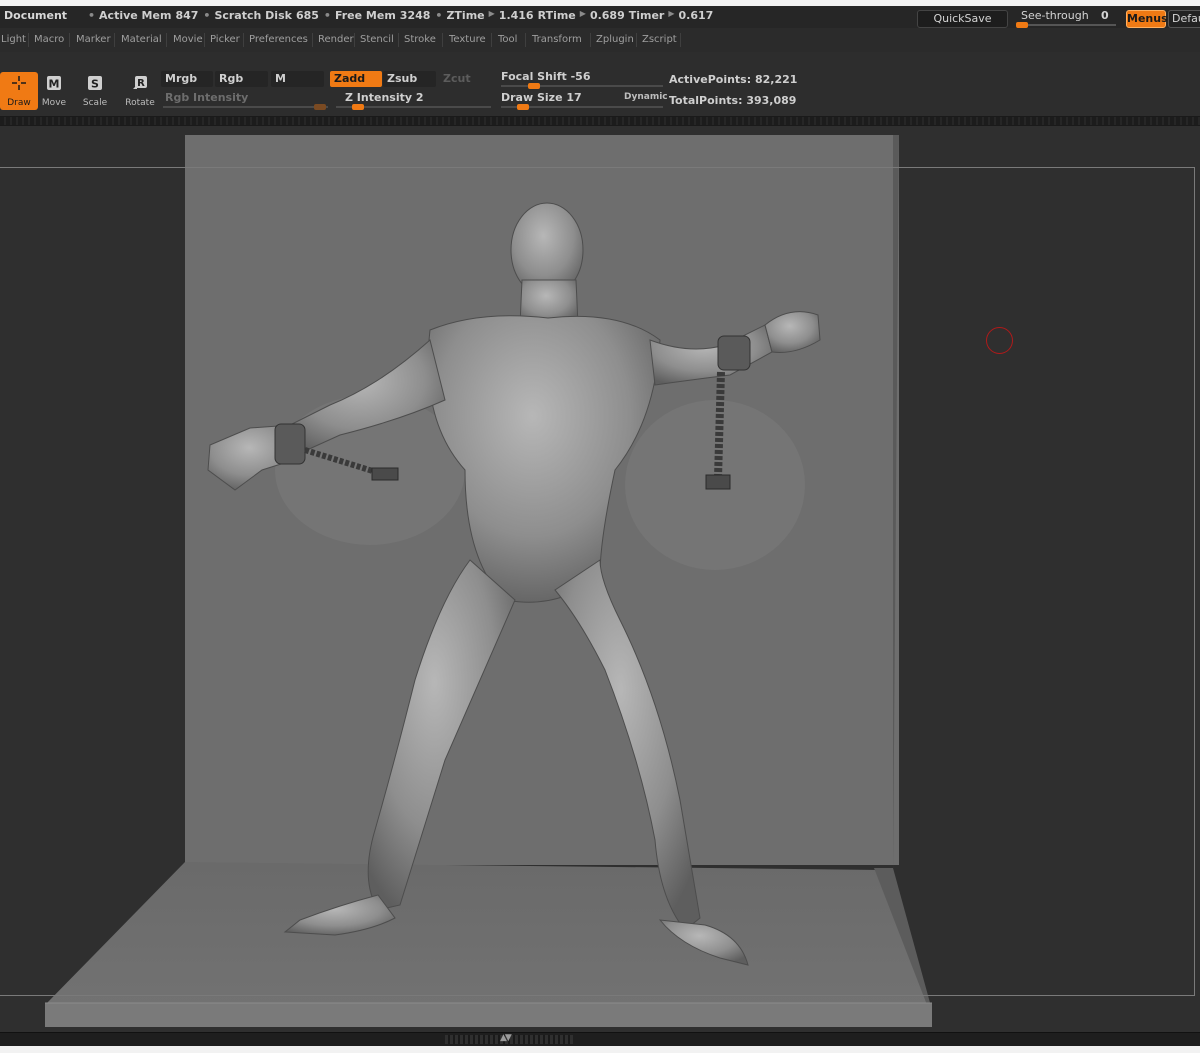 This screenshot has width=1200, height=1053. What do you see at coordinates (506, 1038) in the screenshot?
I see `expand-arrows-icon: ▲▼` at bounding box center [506, 1038].